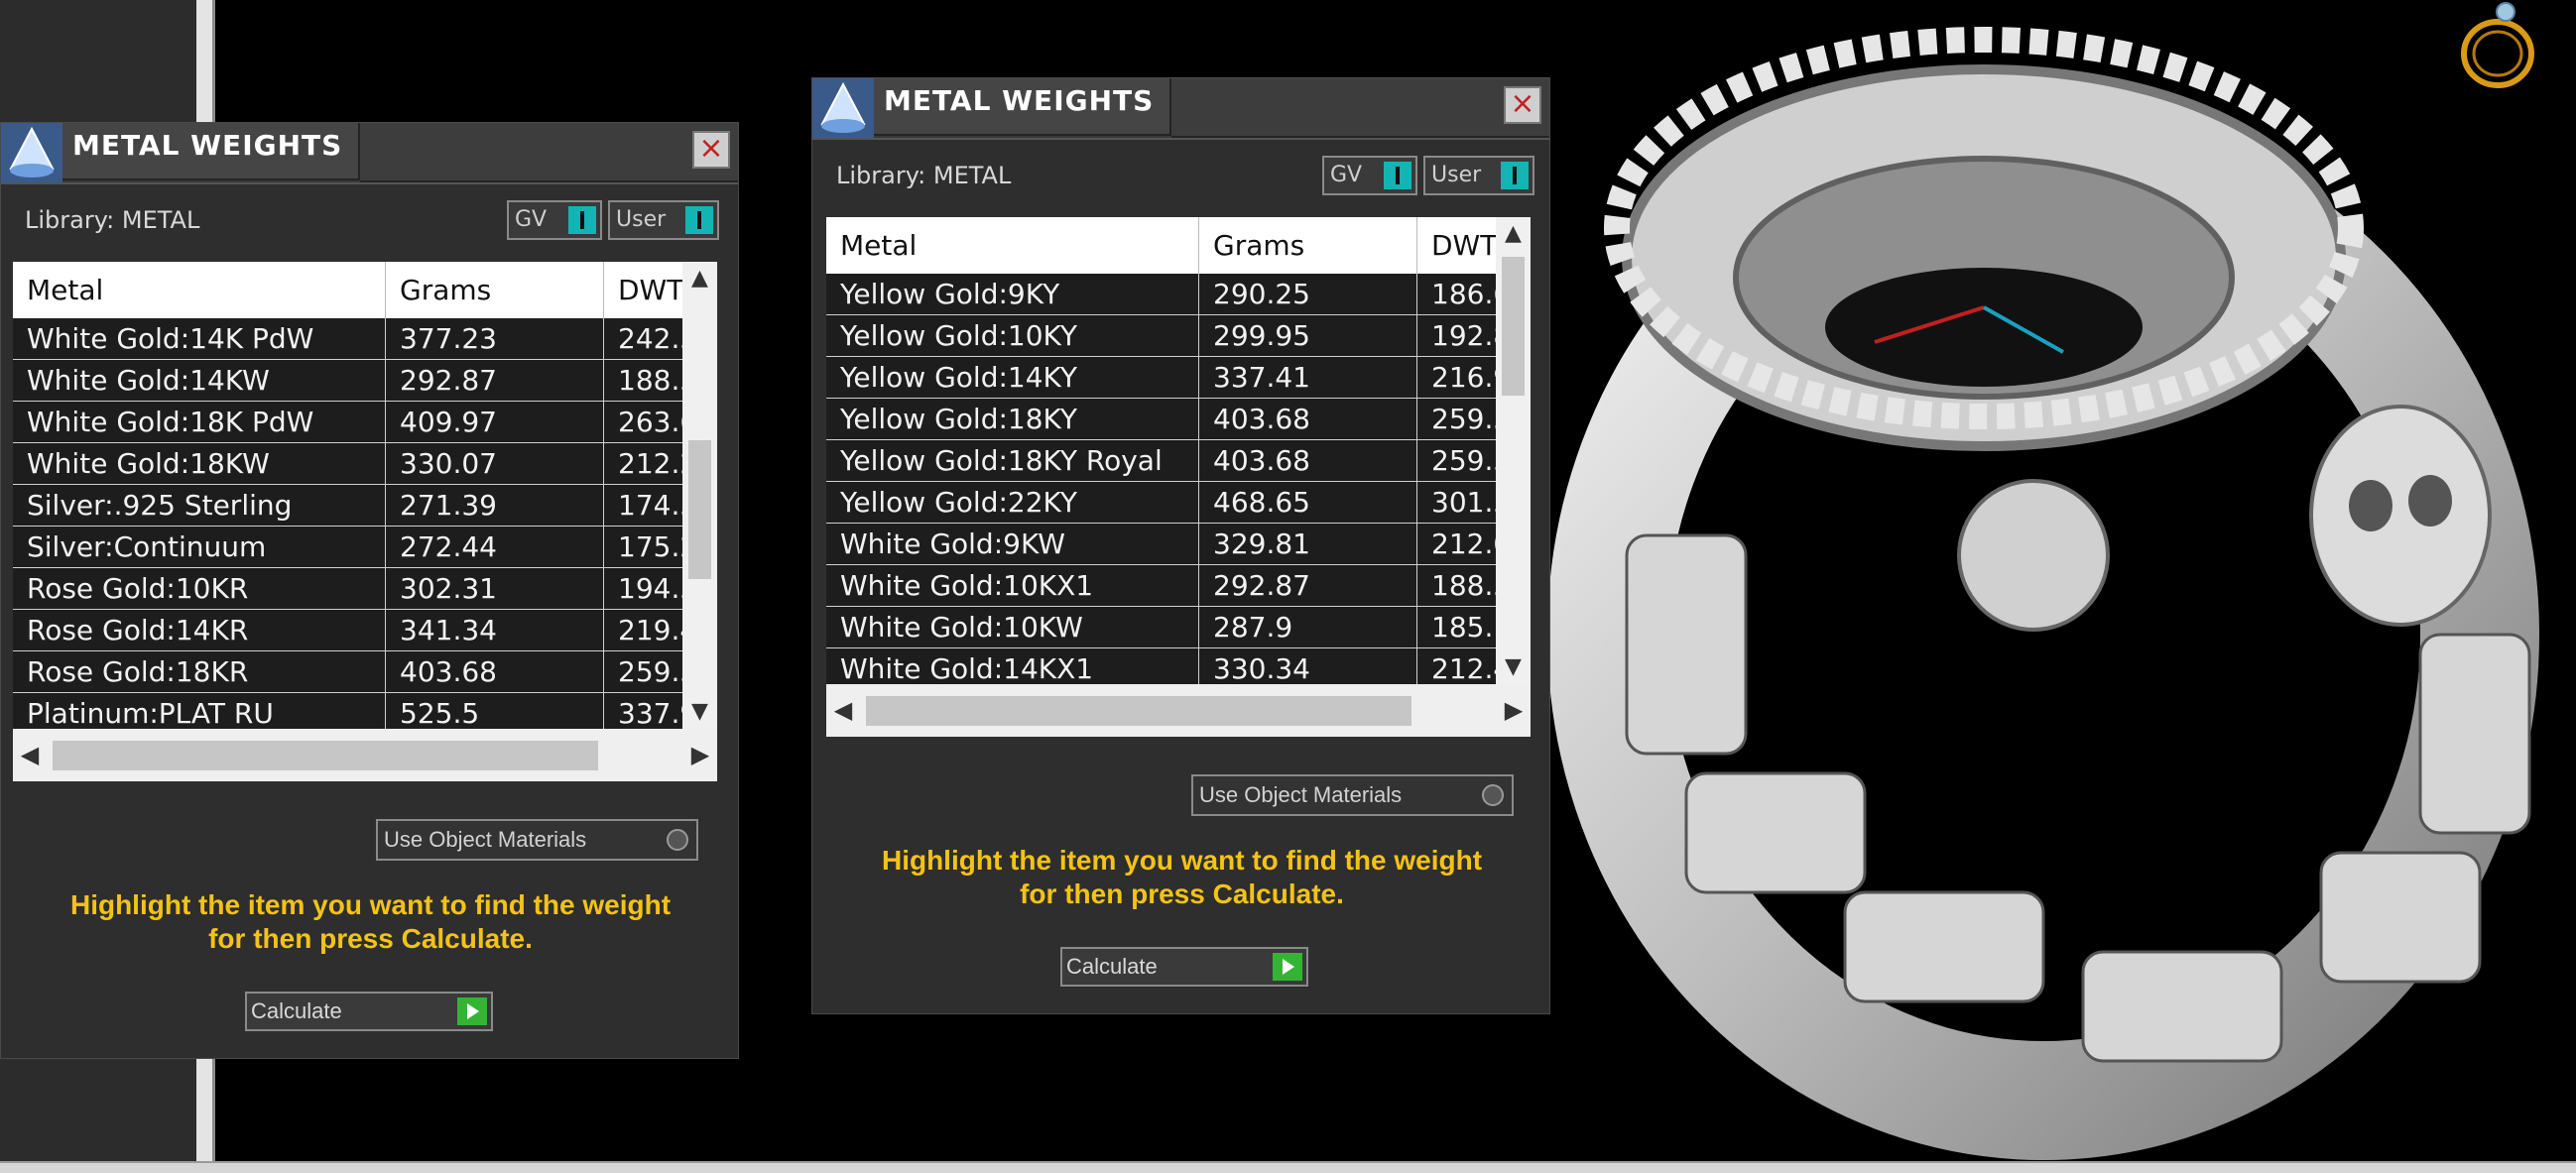 This screenshot has height=1173, width=2576. What do you see at coordinates (347, 589) in the screenshot?
I see `table-row: Rose Gold:10KR302.31 194.3` at bounding box center [347, 589].